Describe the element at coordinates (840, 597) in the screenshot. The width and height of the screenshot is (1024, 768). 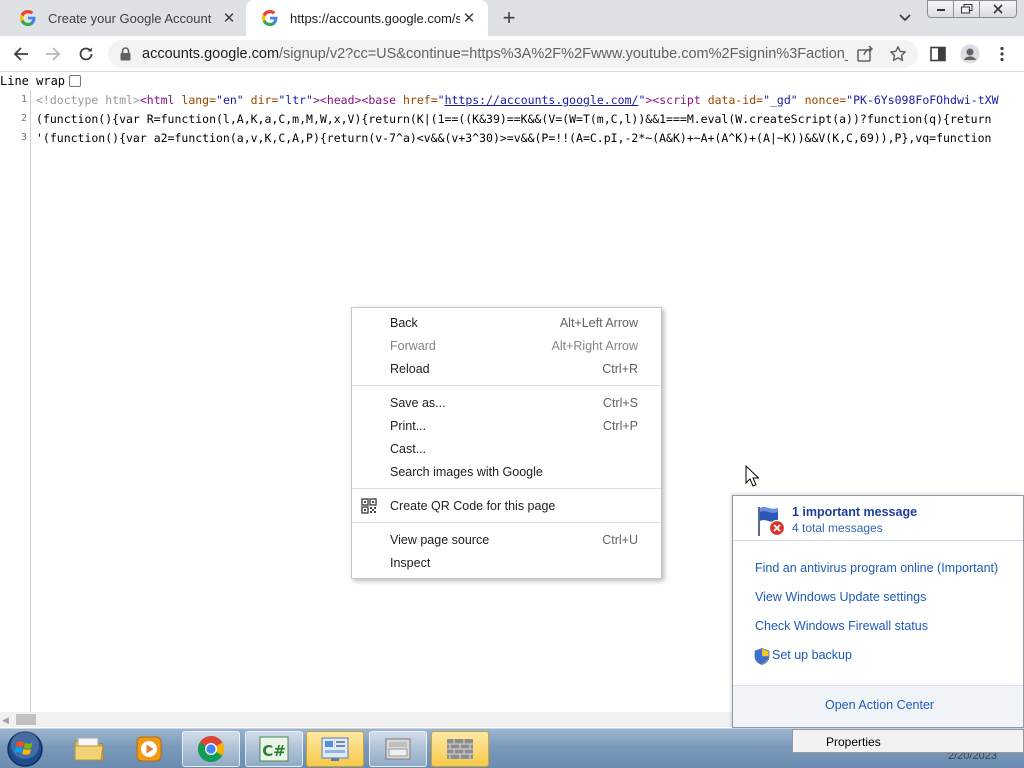
I see `windows-update-link: View Windows Update settings` at that location.